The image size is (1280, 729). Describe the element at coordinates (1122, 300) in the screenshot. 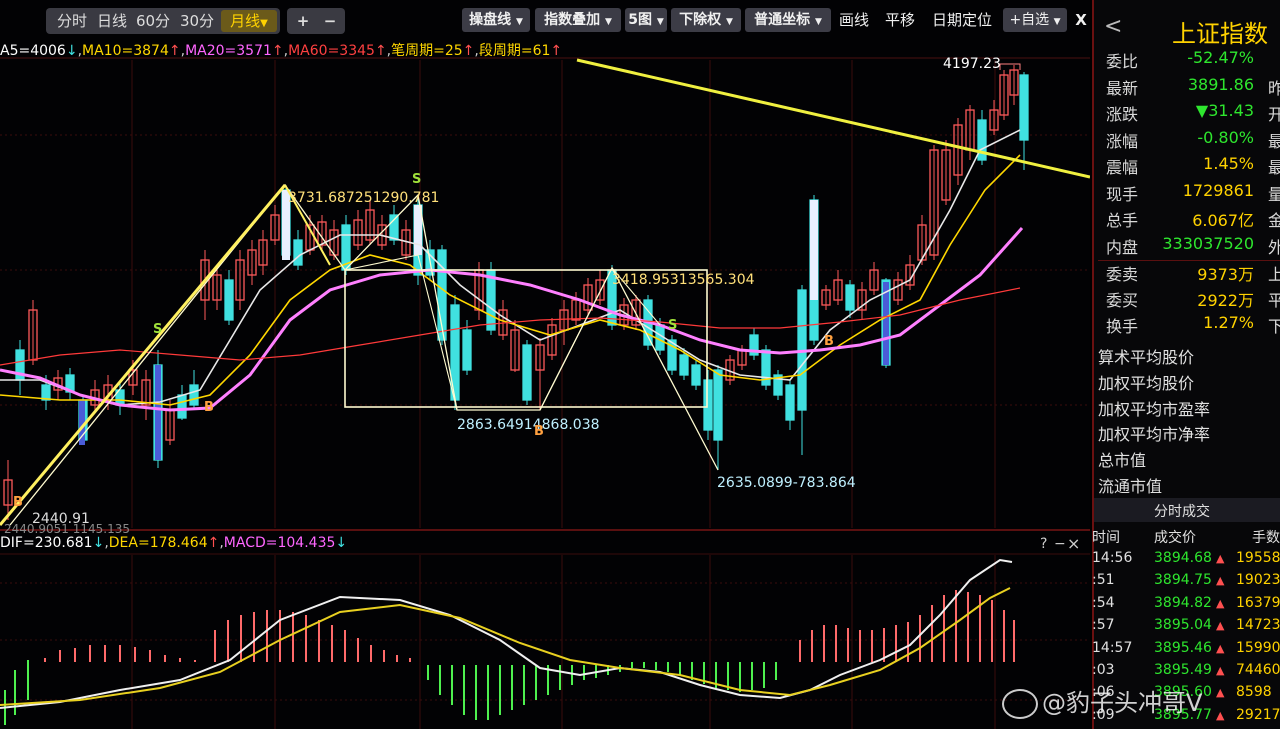

I see `quote-row-label: 委买` at that location.